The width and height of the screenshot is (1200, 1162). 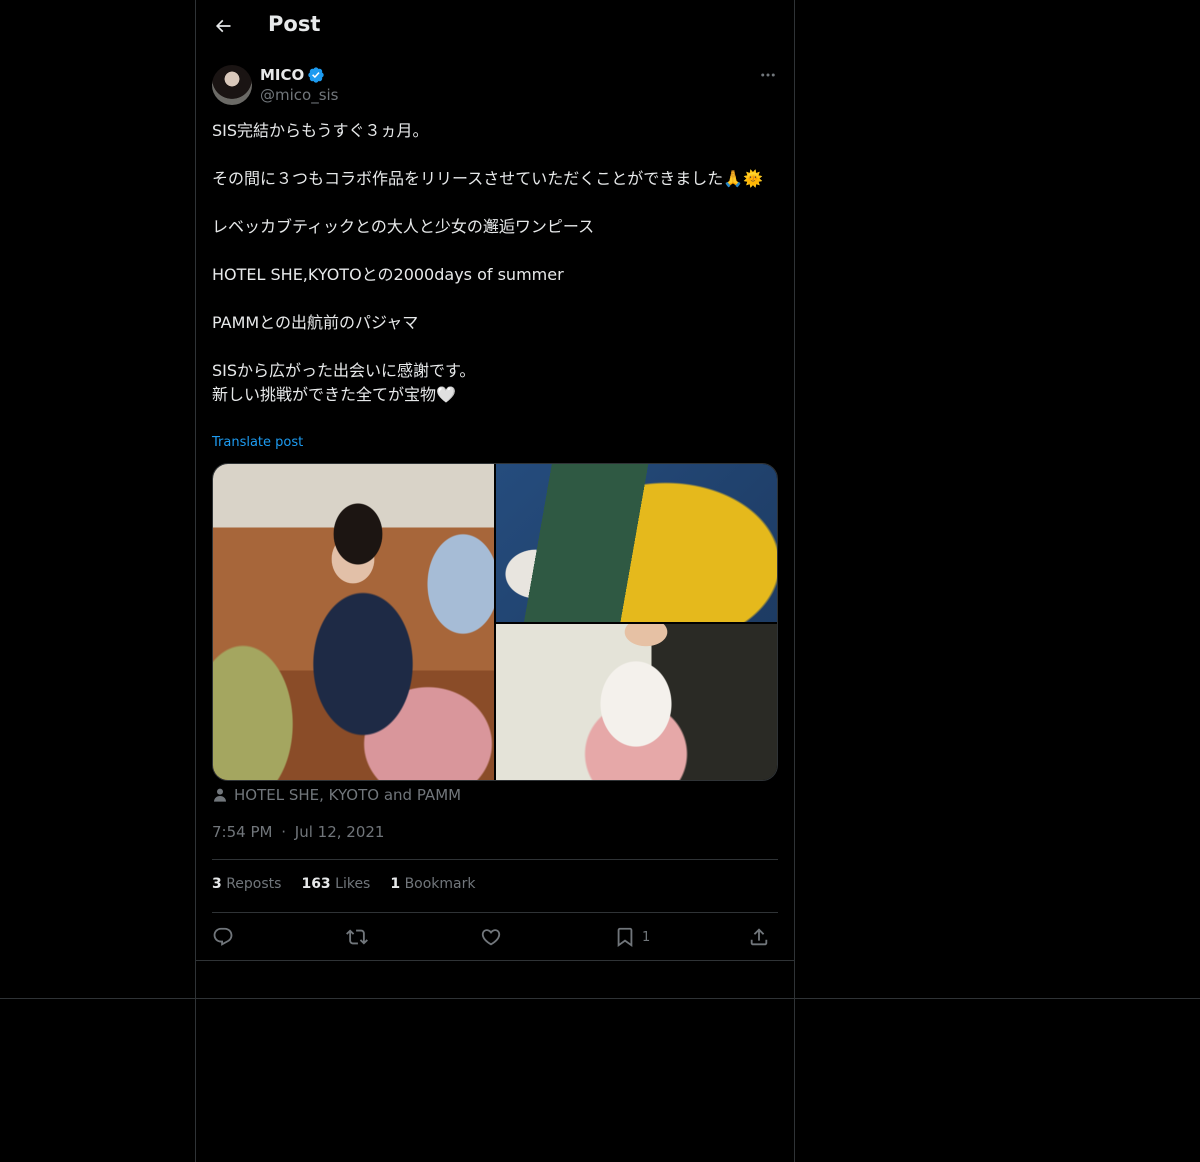 I want to click on translate-post-link: Translate post, so click(x=257, y=442).